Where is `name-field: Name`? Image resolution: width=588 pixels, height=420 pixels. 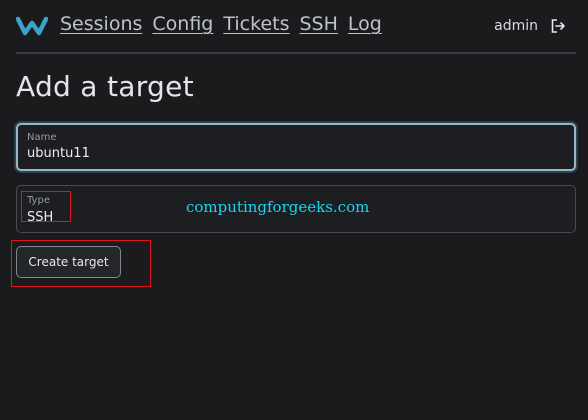 name-field: Name is located at coordinates (296, 147).